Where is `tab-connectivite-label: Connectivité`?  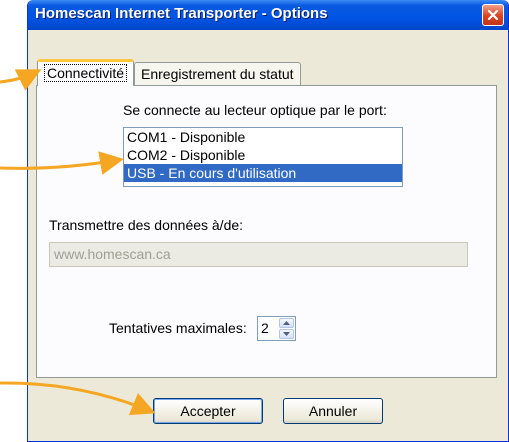
tab-connectivite-label: Connectivité is located at coordinates (86, 73).